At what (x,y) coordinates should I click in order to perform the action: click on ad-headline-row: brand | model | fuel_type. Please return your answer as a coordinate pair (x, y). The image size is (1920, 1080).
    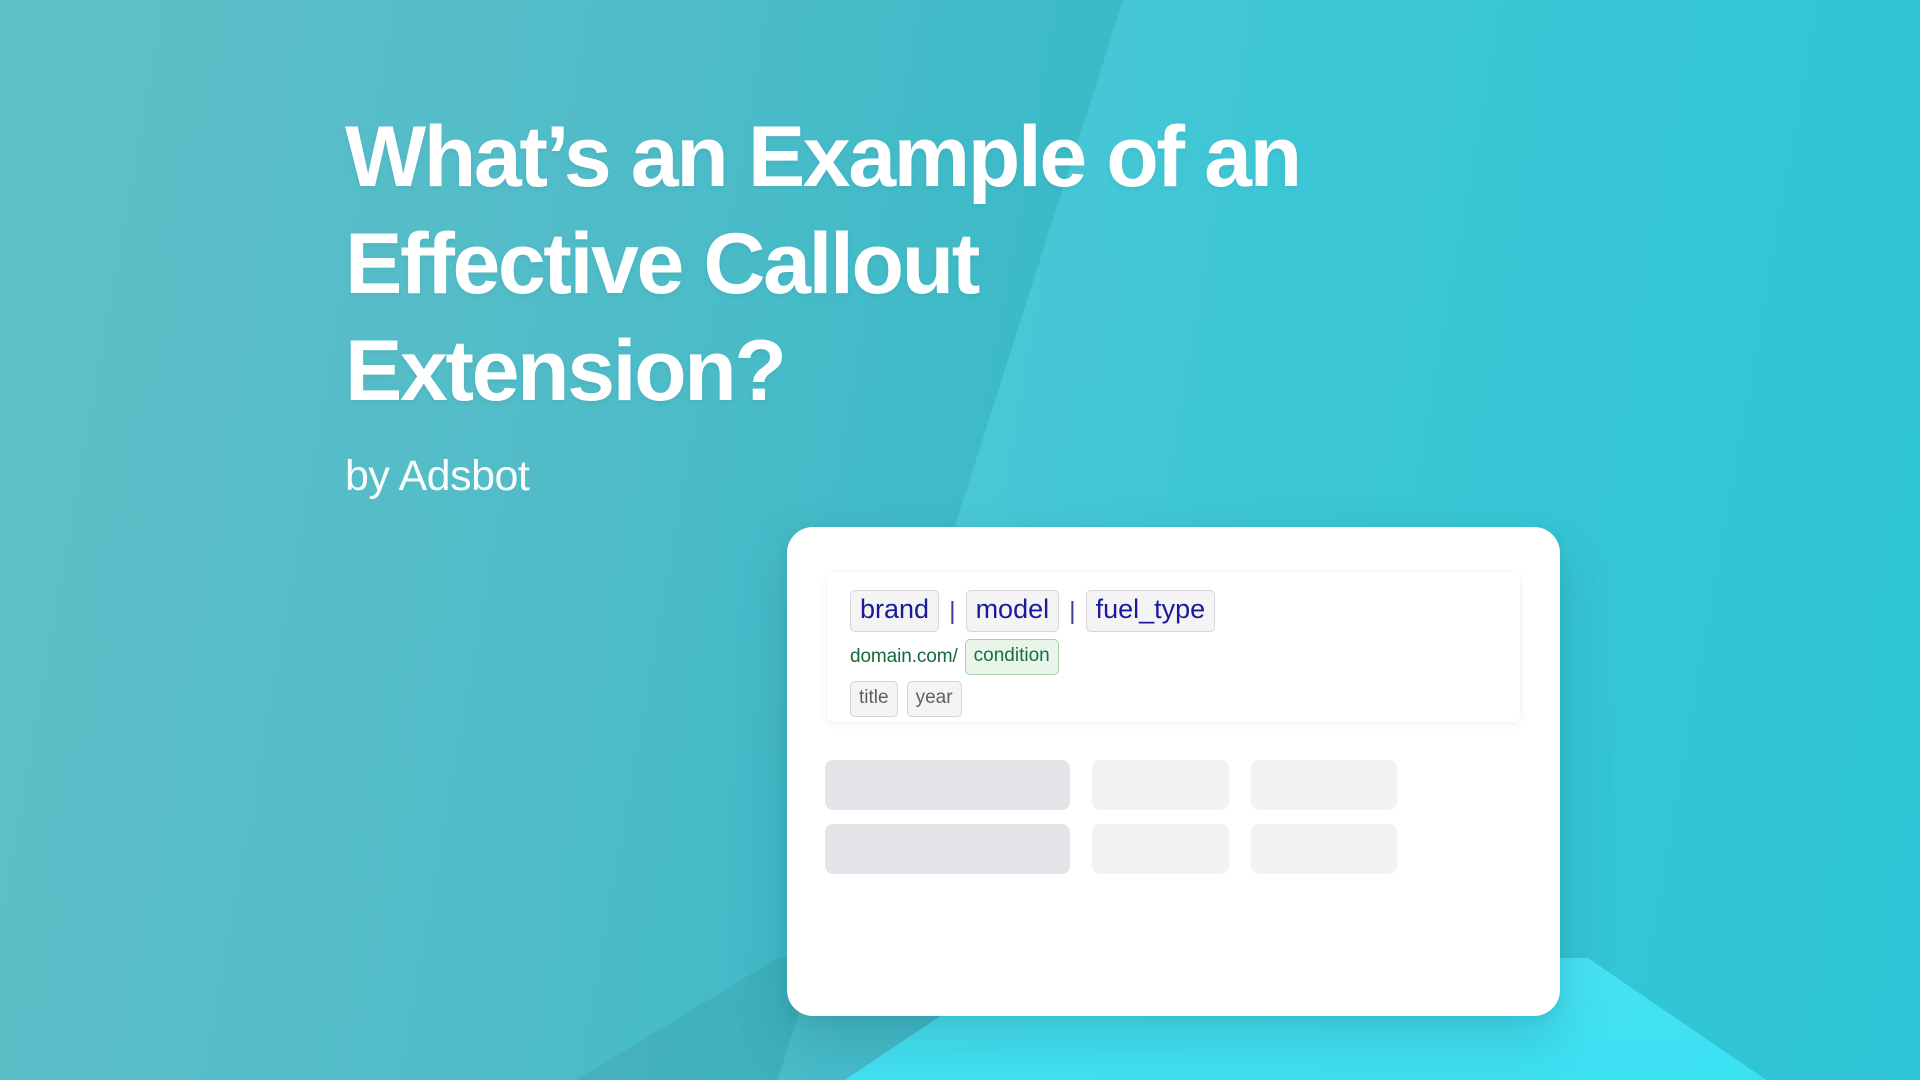
    Looking at the image, I should click on (1033, 611).